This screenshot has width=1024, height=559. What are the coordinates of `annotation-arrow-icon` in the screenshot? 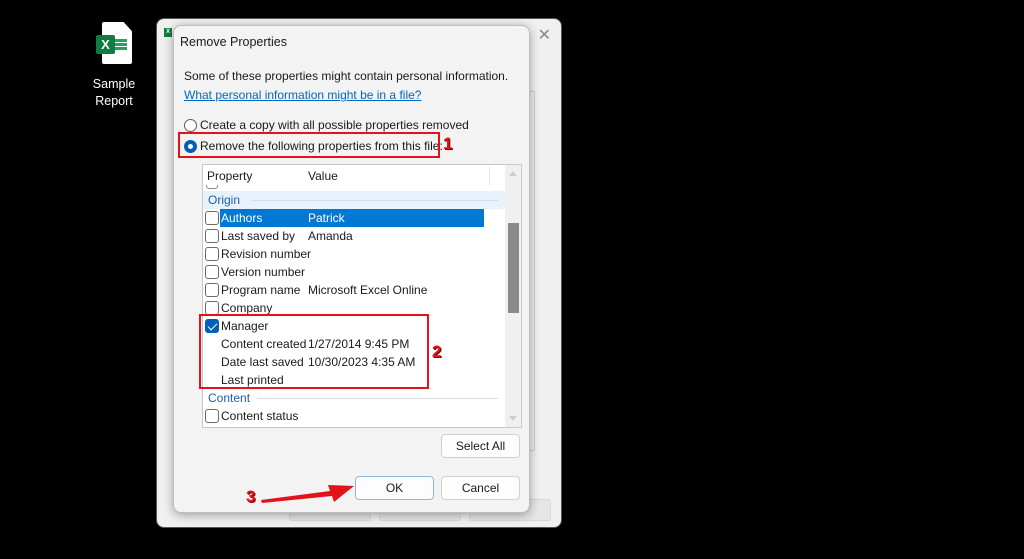 It's located at (307, 494).